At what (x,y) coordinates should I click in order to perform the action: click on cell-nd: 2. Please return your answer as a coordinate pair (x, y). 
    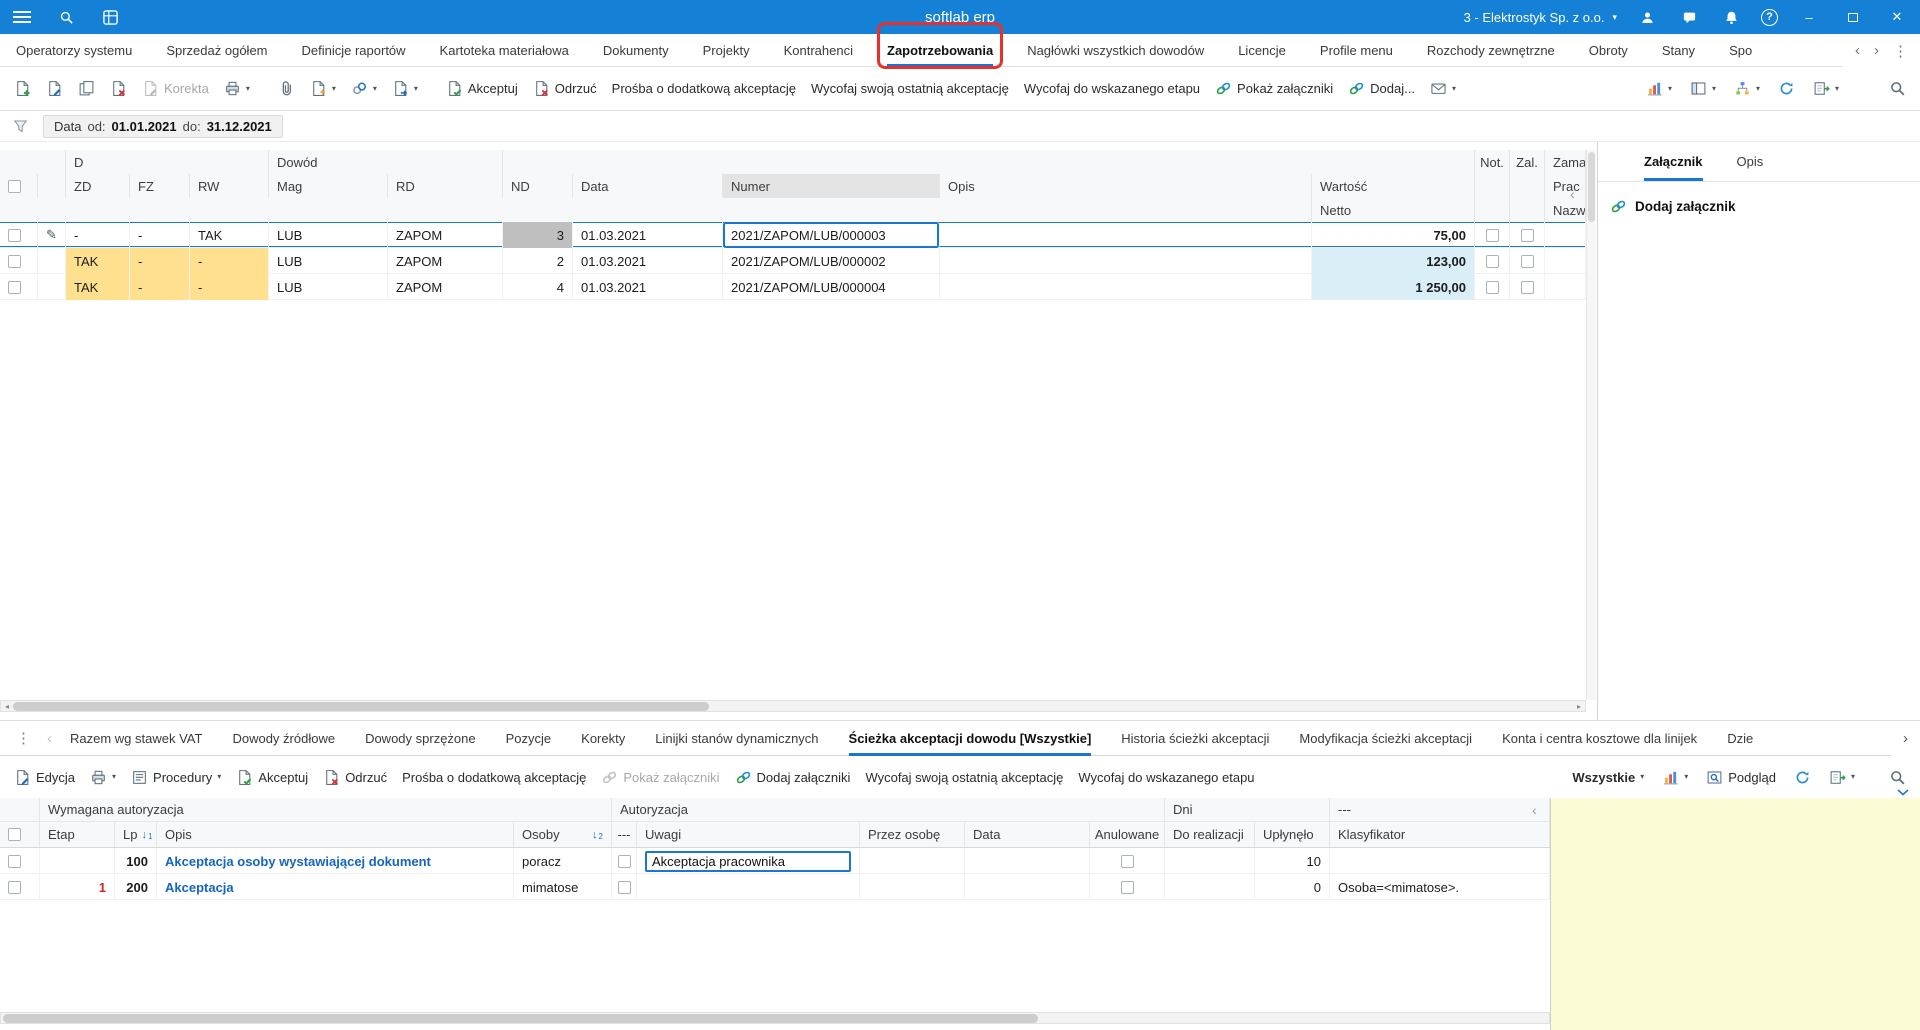
    Looking at the image, I should click on (538, 261).